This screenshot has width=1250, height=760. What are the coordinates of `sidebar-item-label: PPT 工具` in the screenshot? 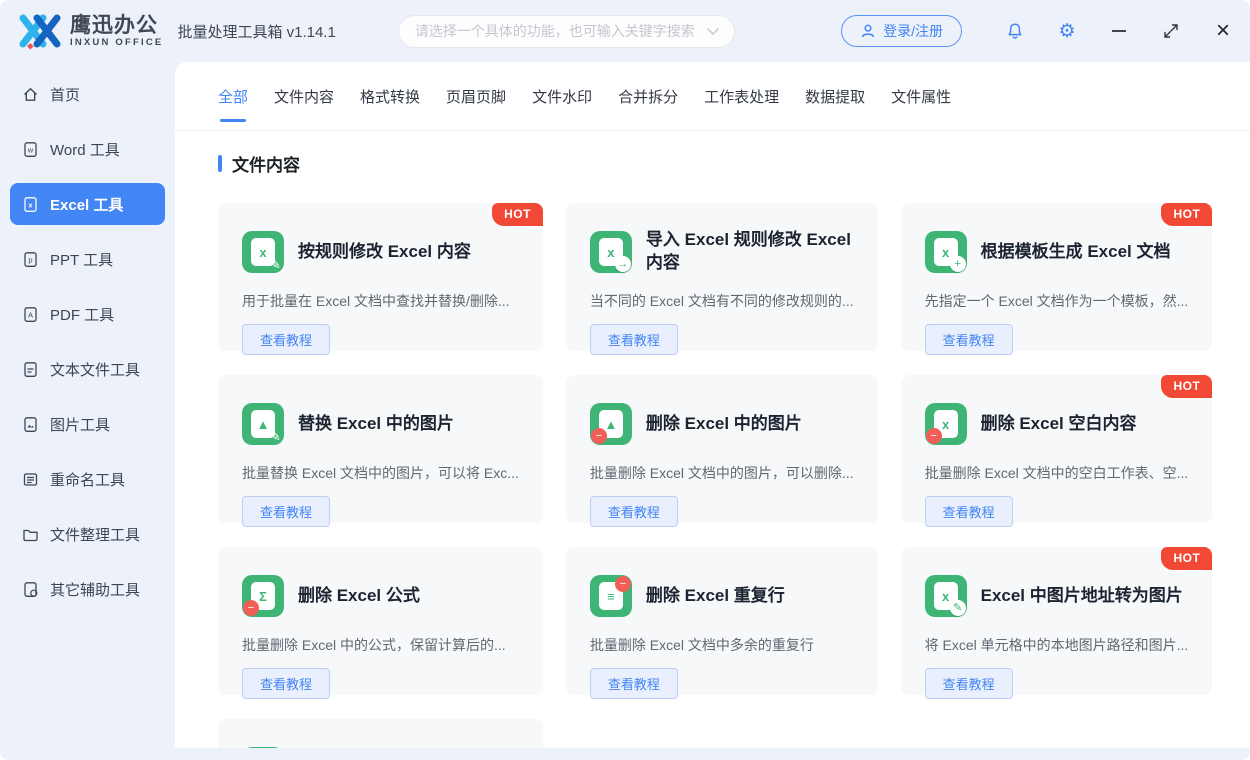 It's located at (82, 260).